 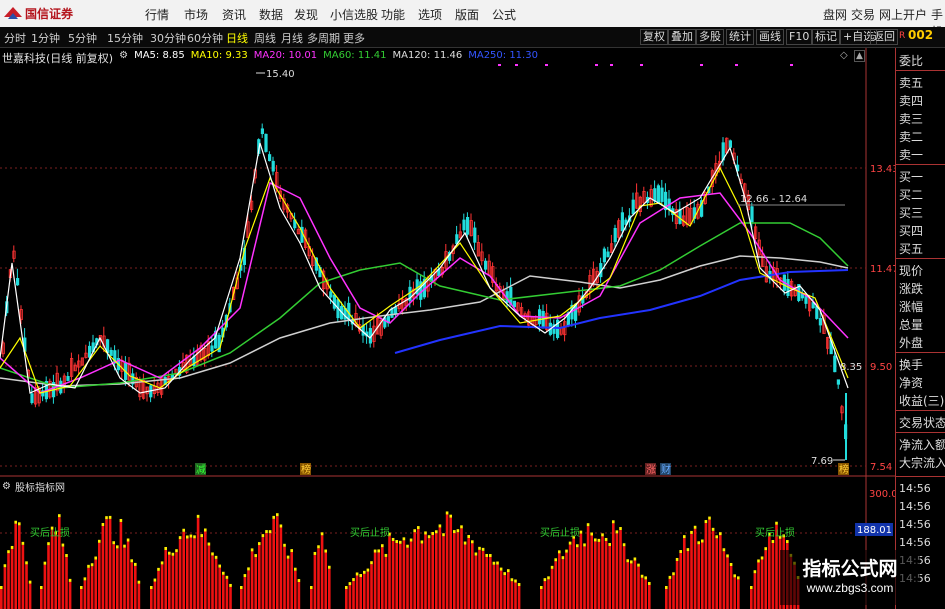 I want to click on period-30min: 30分钟, so click(x=168, y=38).